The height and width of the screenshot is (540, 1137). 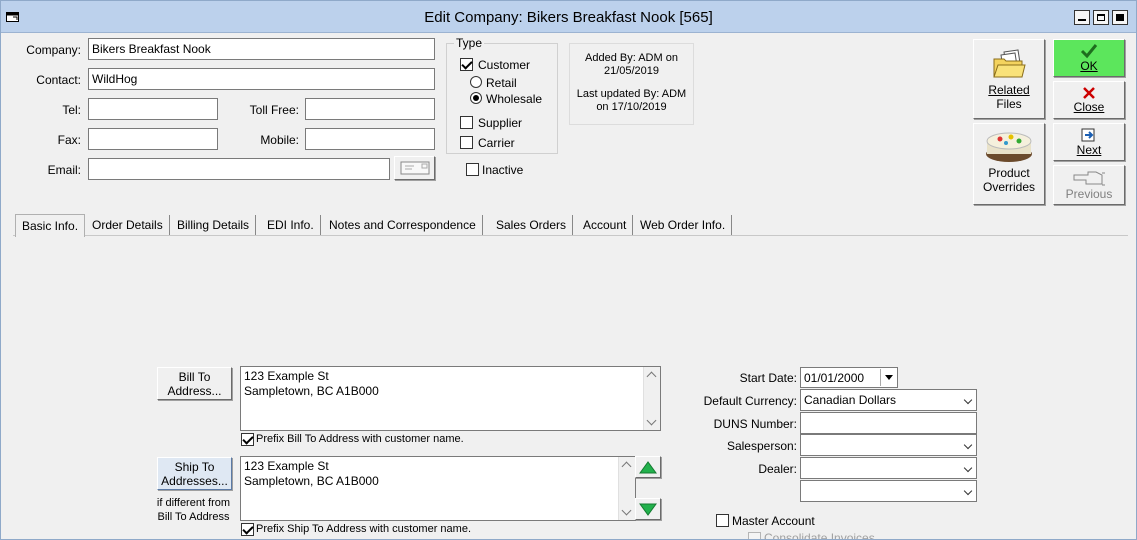 I want to click on tollfree-label: Toll Free:, so click(x=274, y=110).